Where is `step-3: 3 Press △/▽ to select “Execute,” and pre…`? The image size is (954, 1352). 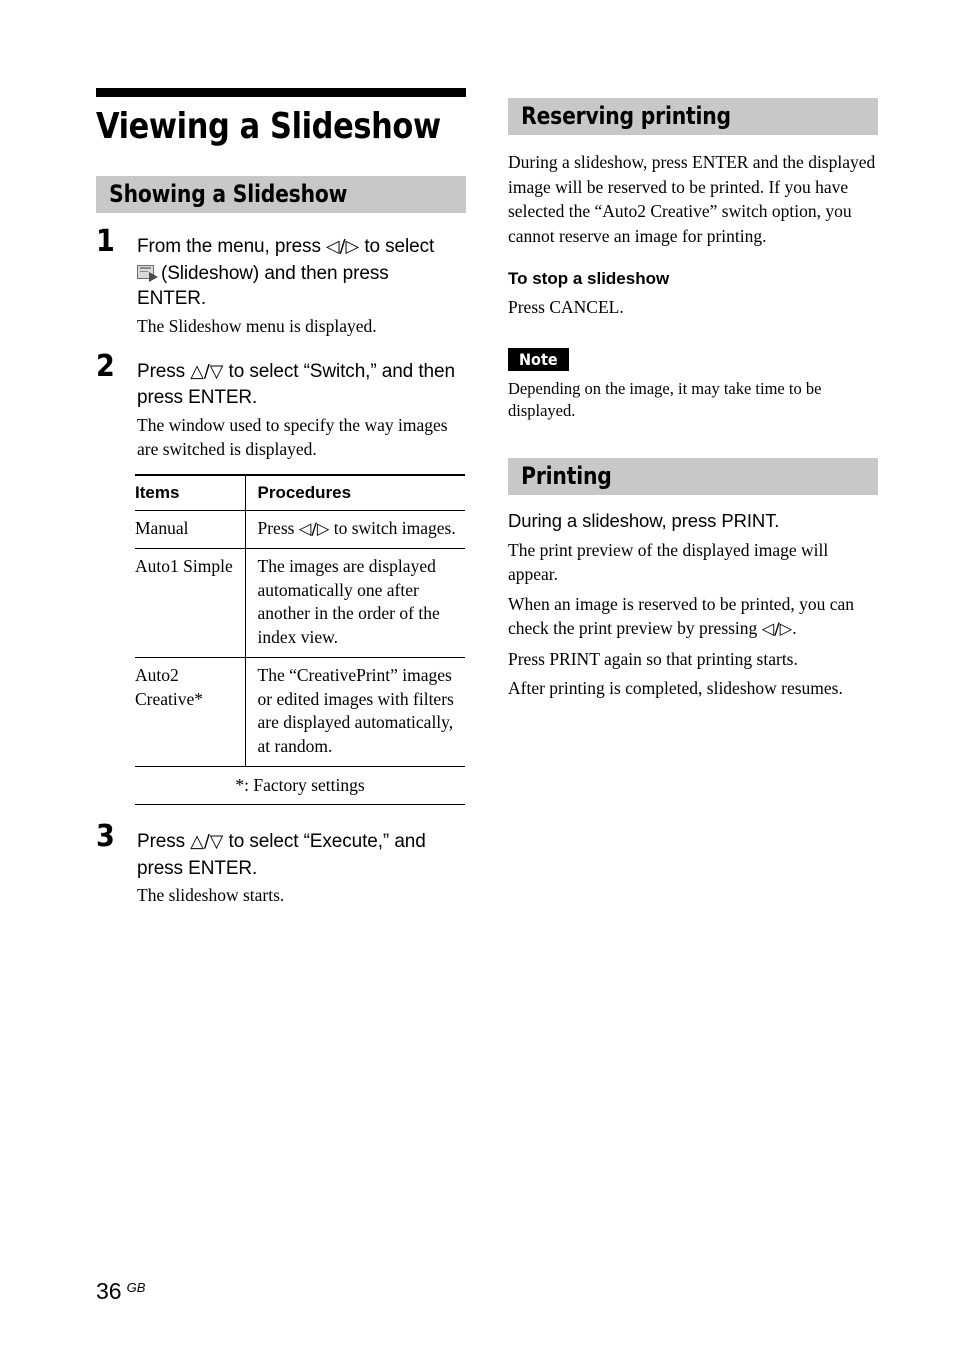 step-3: 3 Press △/▽ to select “Execute,” and pre… is located at coordinates (281, 864).